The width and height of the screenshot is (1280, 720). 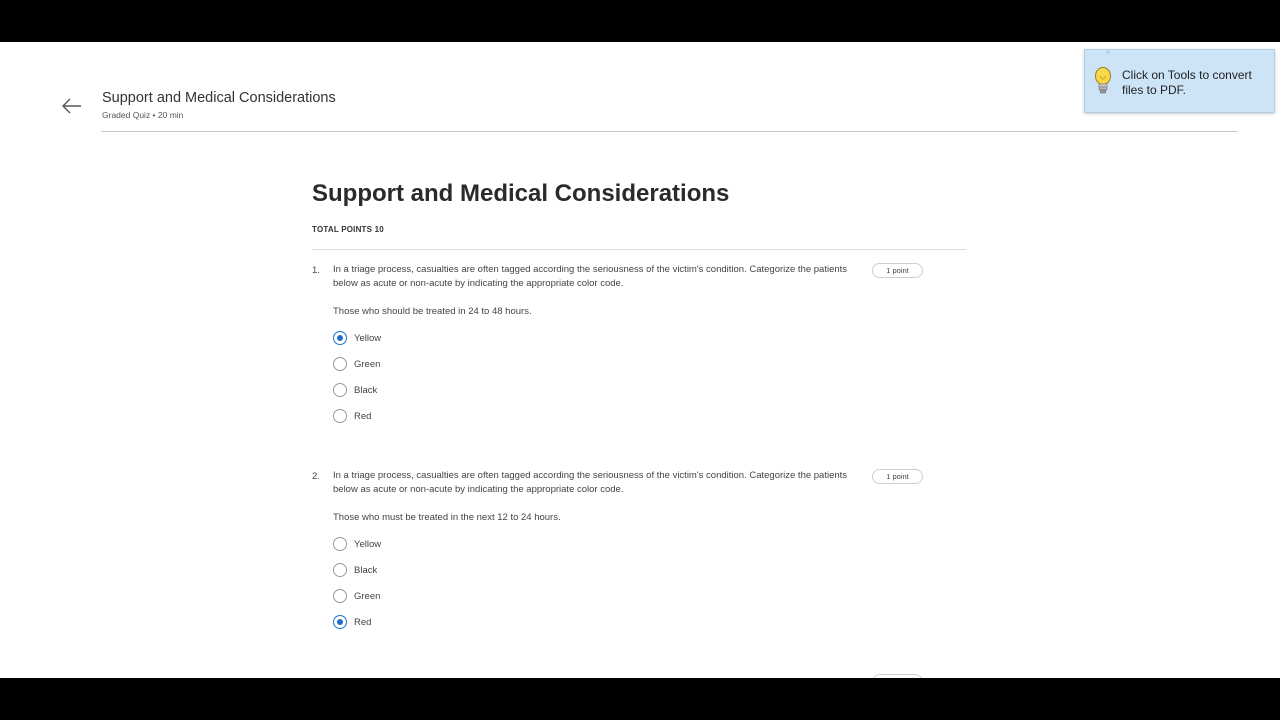 I want to click on question-number: 1., so click(x=316, y=270).